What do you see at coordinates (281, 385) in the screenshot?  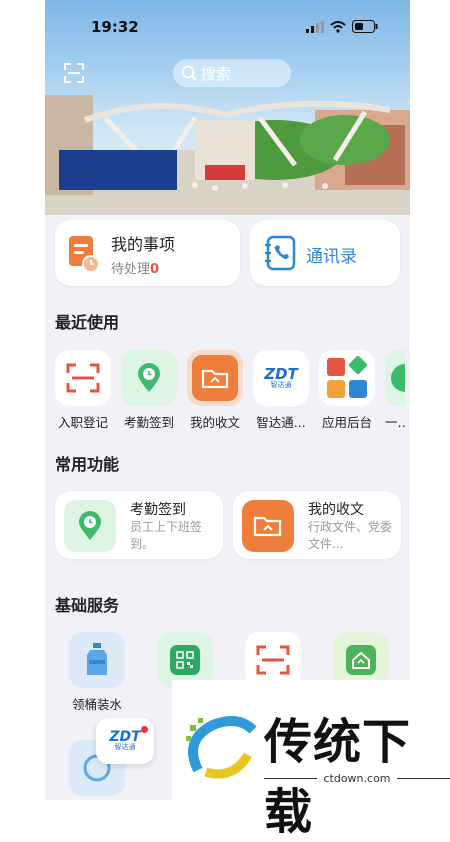 I see `zdt-logo-sub: 智达通` at bounding box center [281, 385].